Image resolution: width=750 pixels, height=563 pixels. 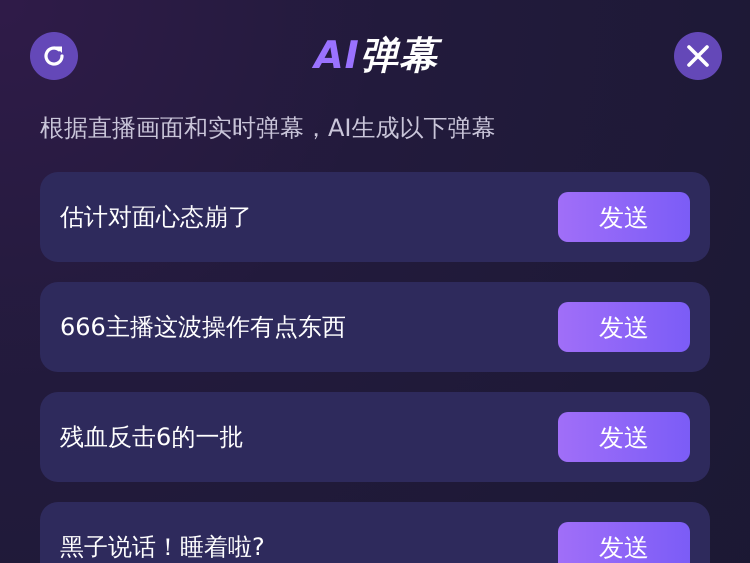 What do you see at coordinates (203, 327) in the screenshot?
I see `suggestion-text: 666主播这波操作有点东西` at bounding box center [203, 327].